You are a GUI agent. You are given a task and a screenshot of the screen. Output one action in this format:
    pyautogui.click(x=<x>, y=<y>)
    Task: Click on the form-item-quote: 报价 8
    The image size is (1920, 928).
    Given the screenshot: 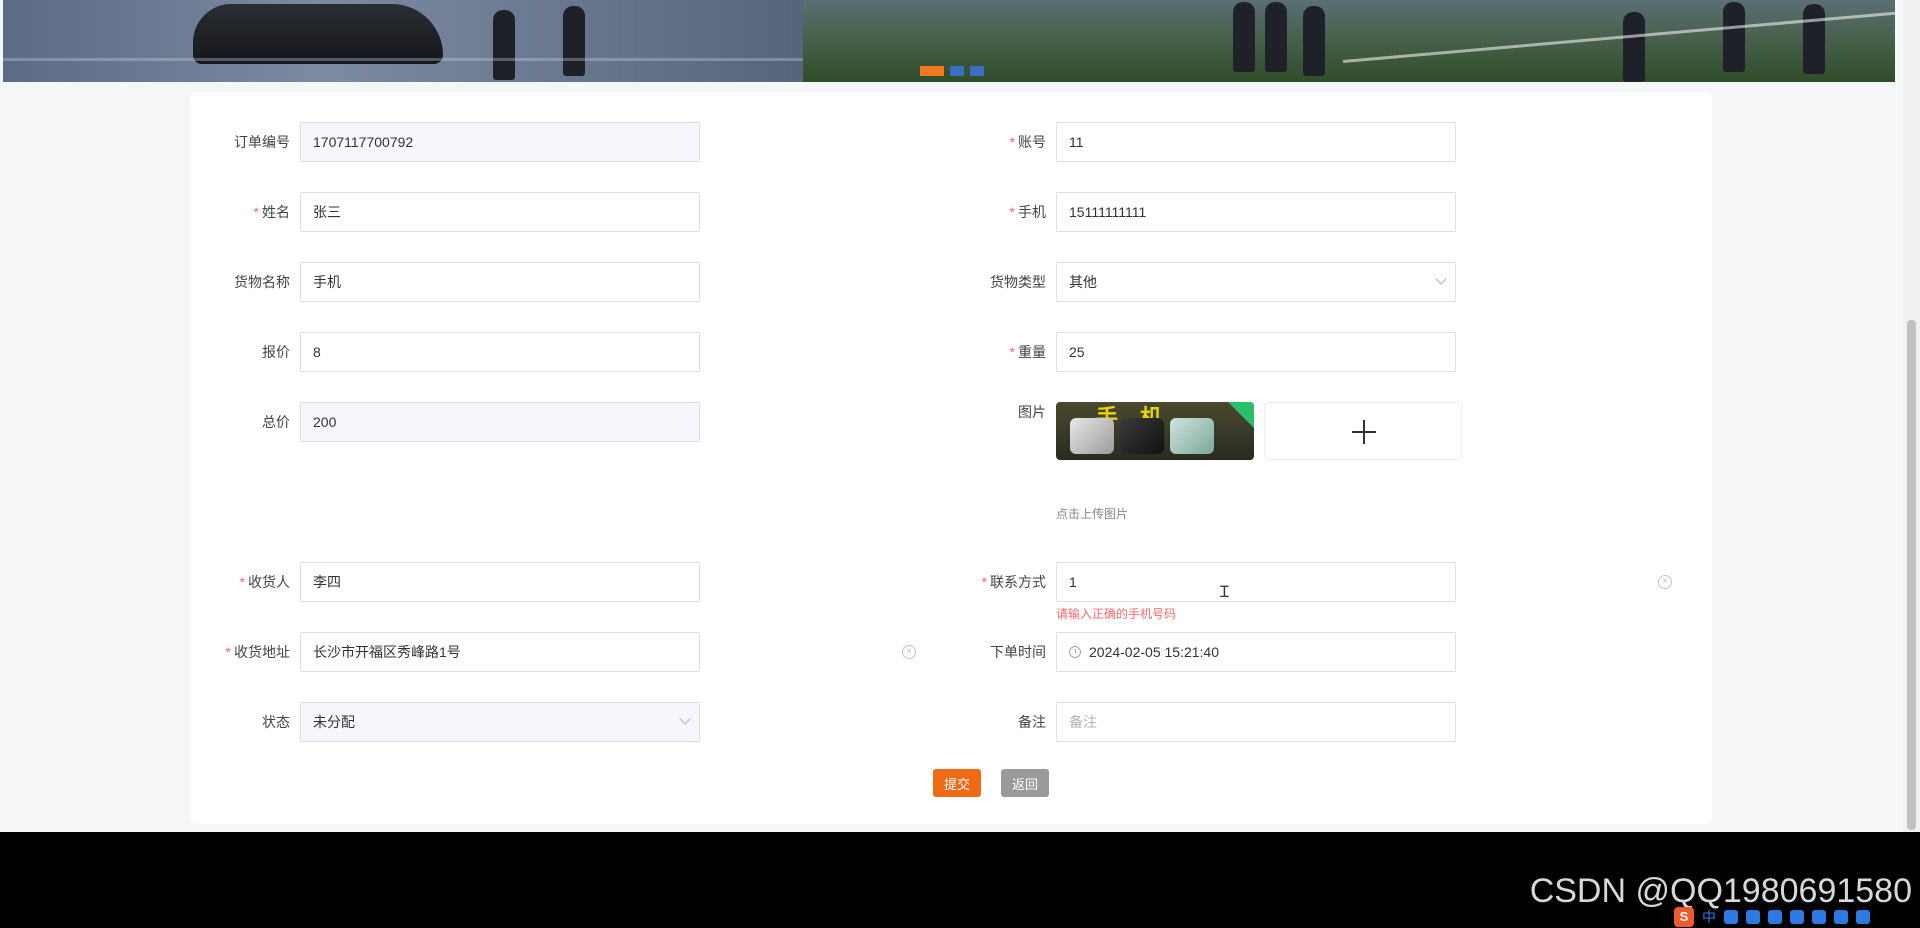 What is the action you would take?
    pyautogui.click(x=445, y=352)
    